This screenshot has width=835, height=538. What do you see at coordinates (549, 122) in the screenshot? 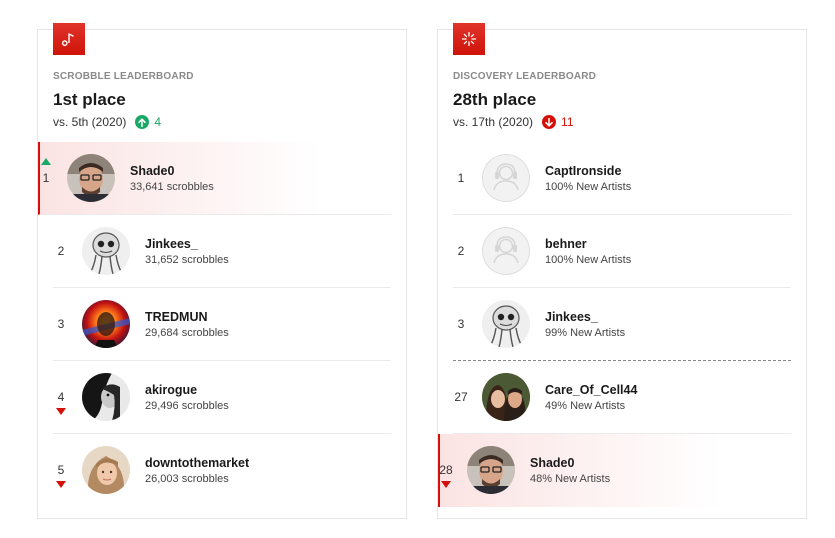
I see `arrow-down-circle-icon` at bounding box center [549, 122].